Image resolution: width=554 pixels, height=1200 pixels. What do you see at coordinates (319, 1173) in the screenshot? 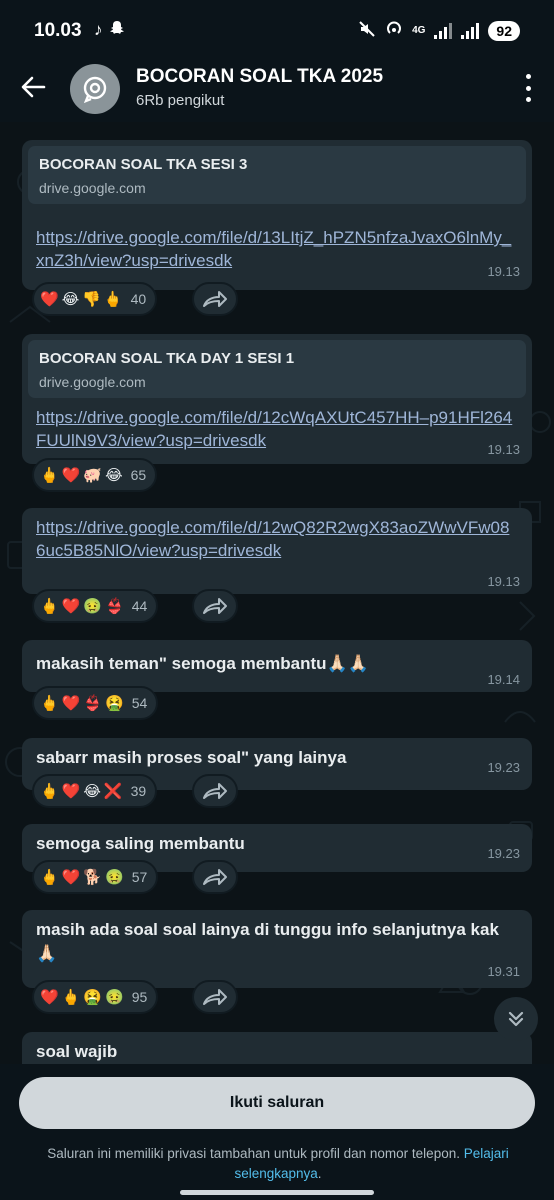
I see `privacy-end: .` at bounding box center [319, 1173].